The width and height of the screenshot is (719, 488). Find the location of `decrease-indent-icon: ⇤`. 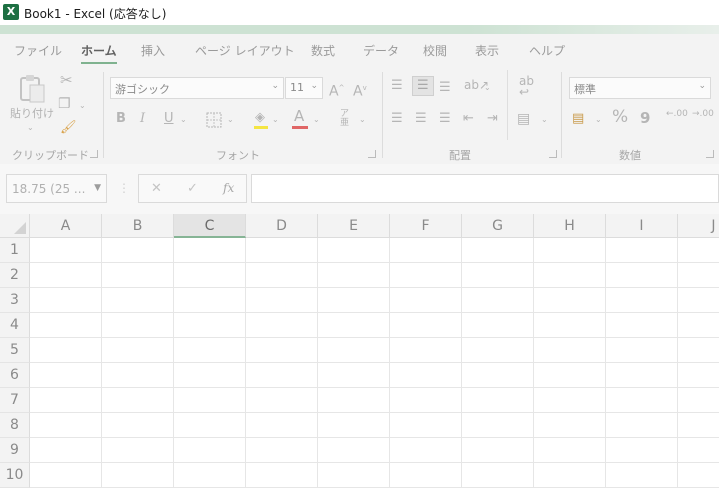

decrease-indent-icon: ⇤ is located at coordinates (468, 119).